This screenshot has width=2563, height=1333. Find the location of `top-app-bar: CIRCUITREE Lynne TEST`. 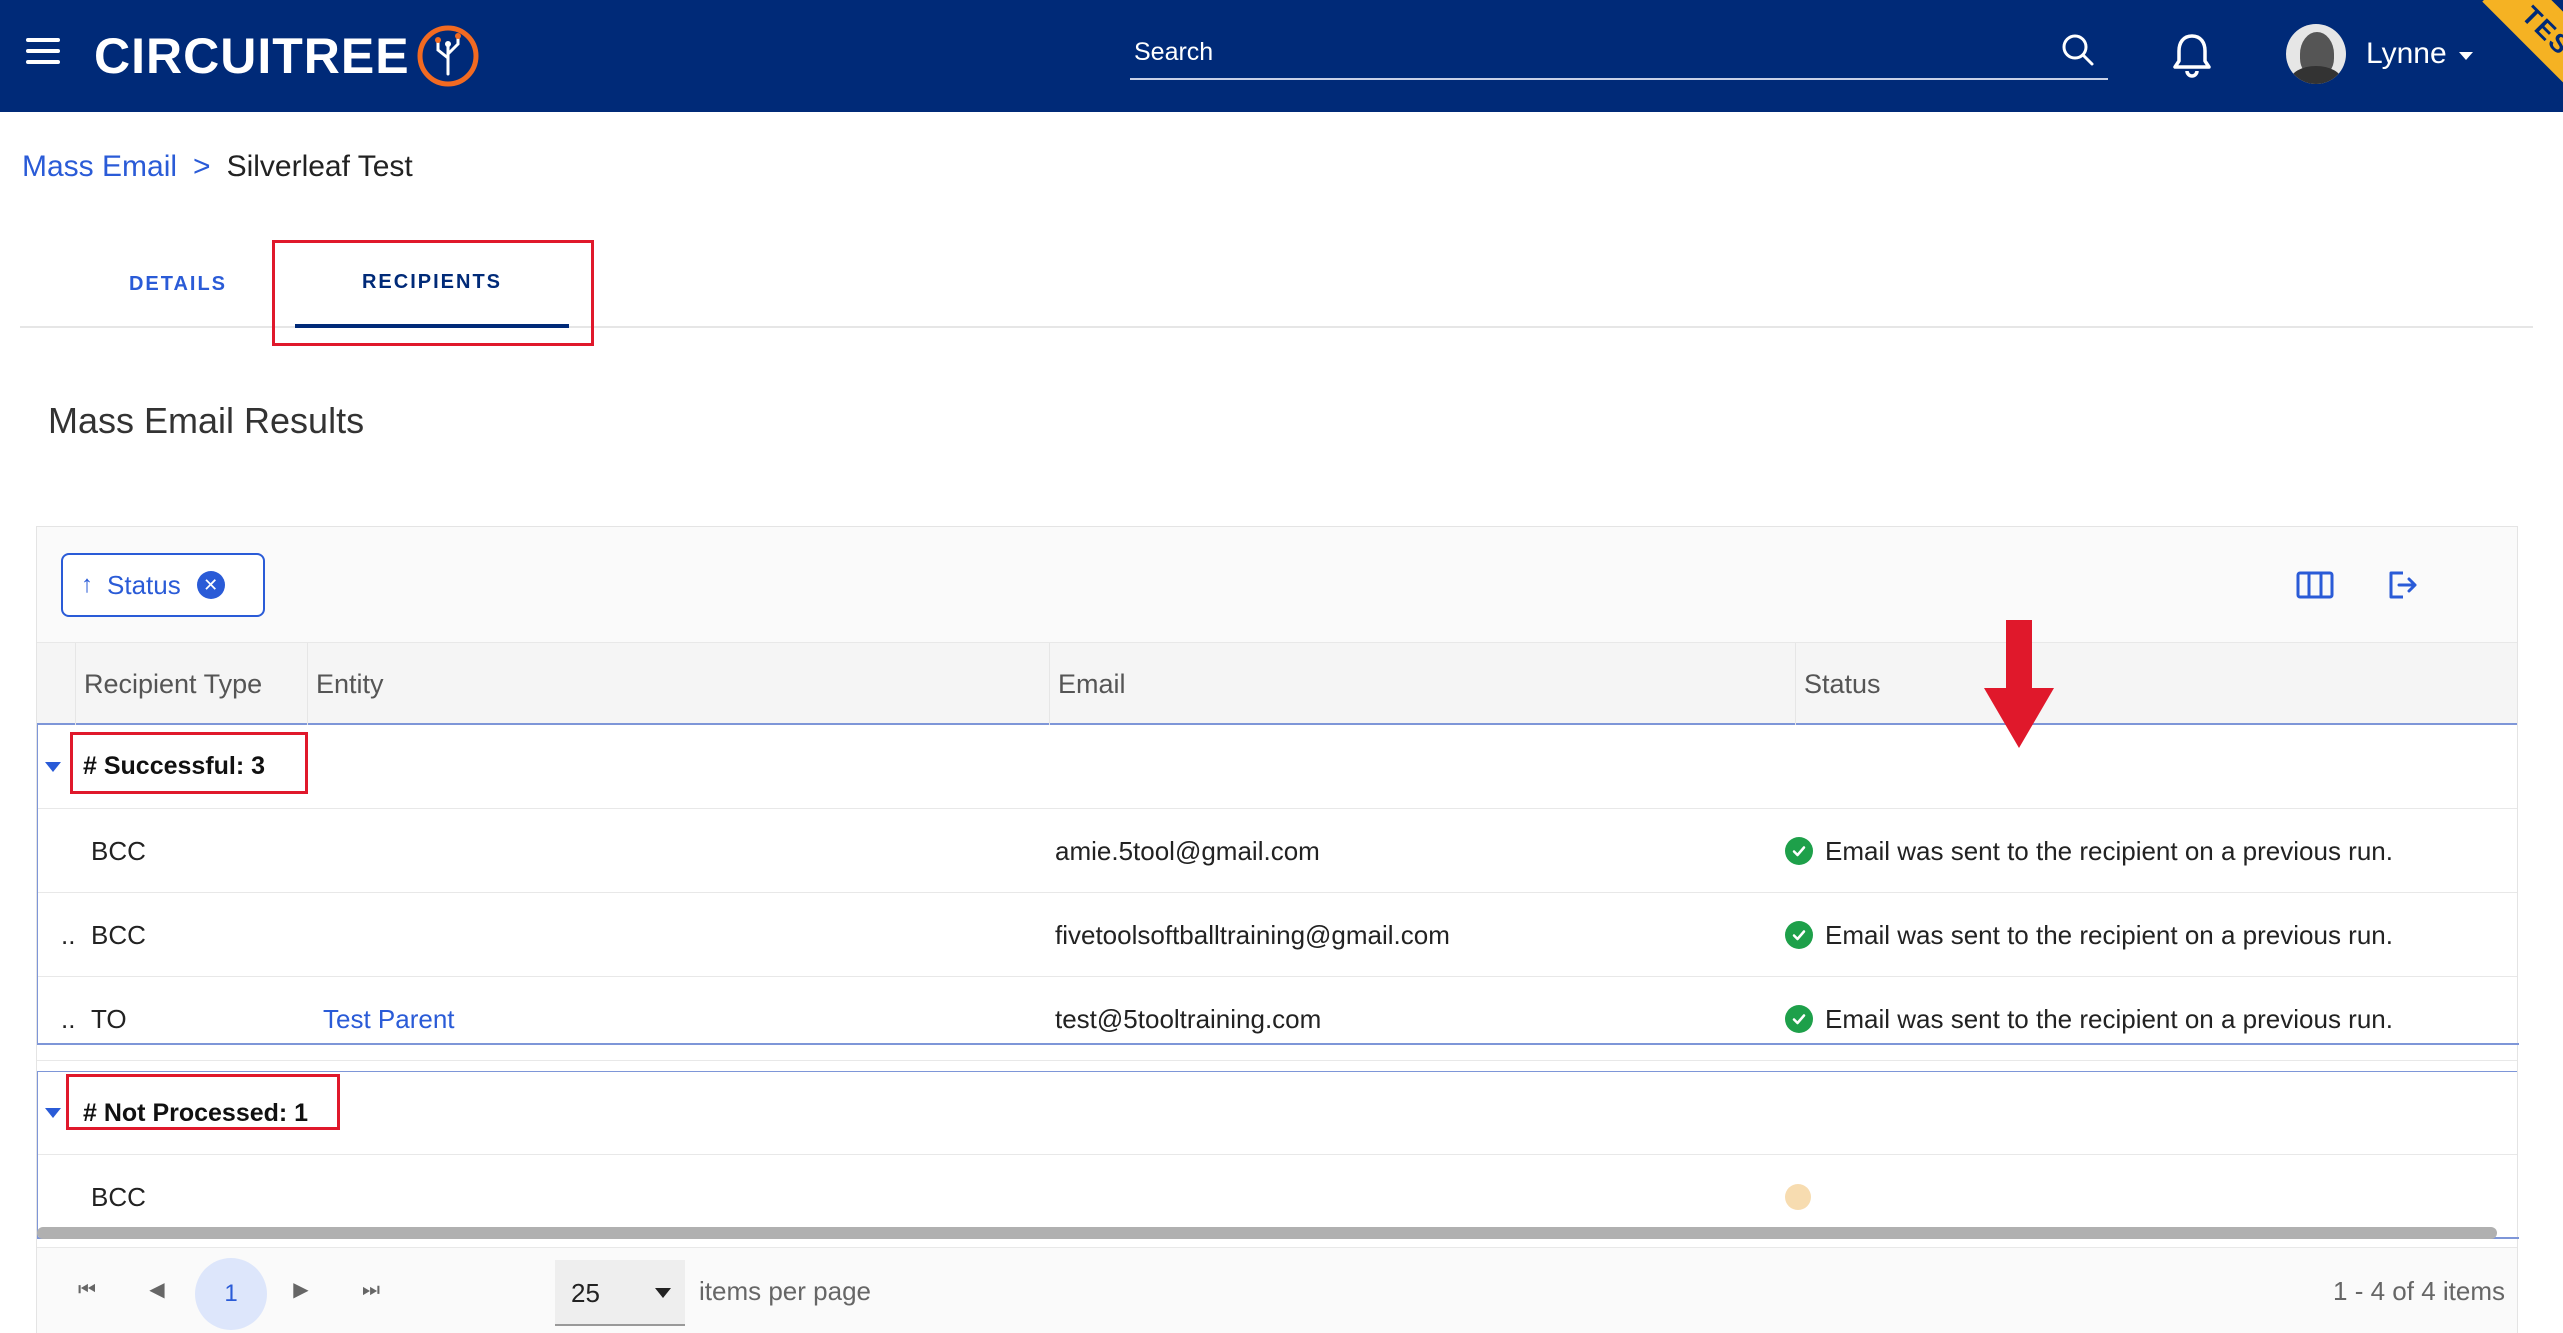

top-app-bar: CIRCUITREE Lynne TEST is located at coordinates (1281, 56).